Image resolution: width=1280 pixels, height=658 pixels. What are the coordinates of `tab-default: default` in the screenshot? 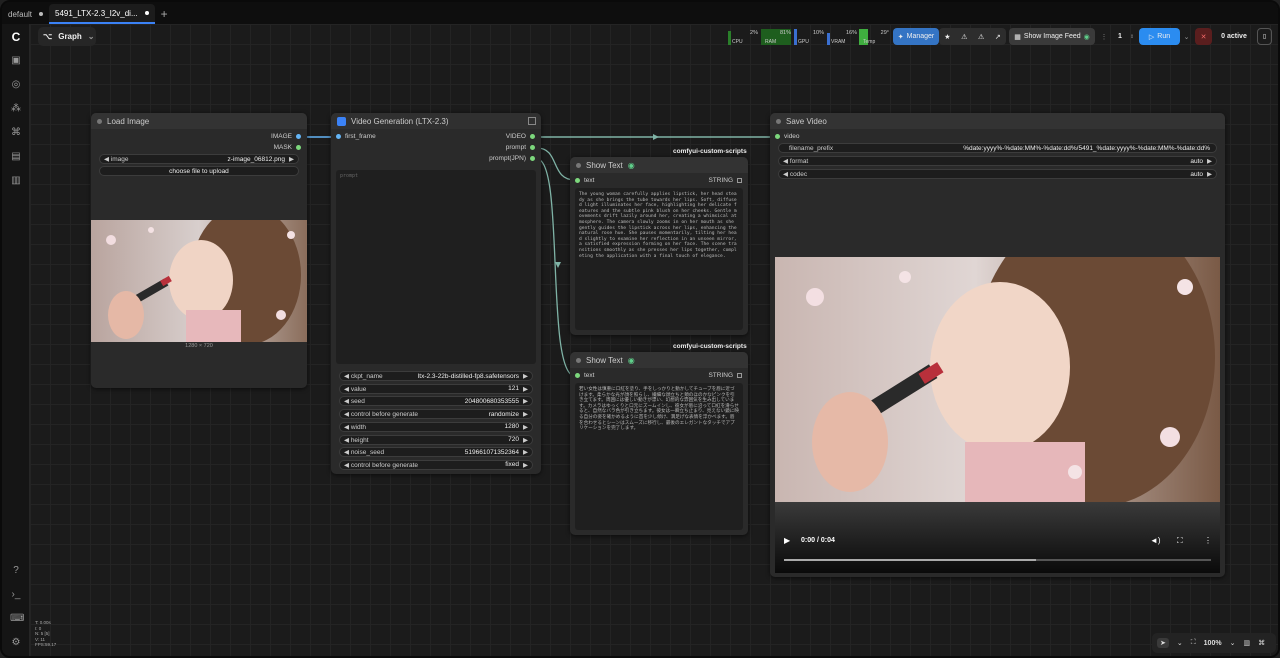 It's located at (25, 14).